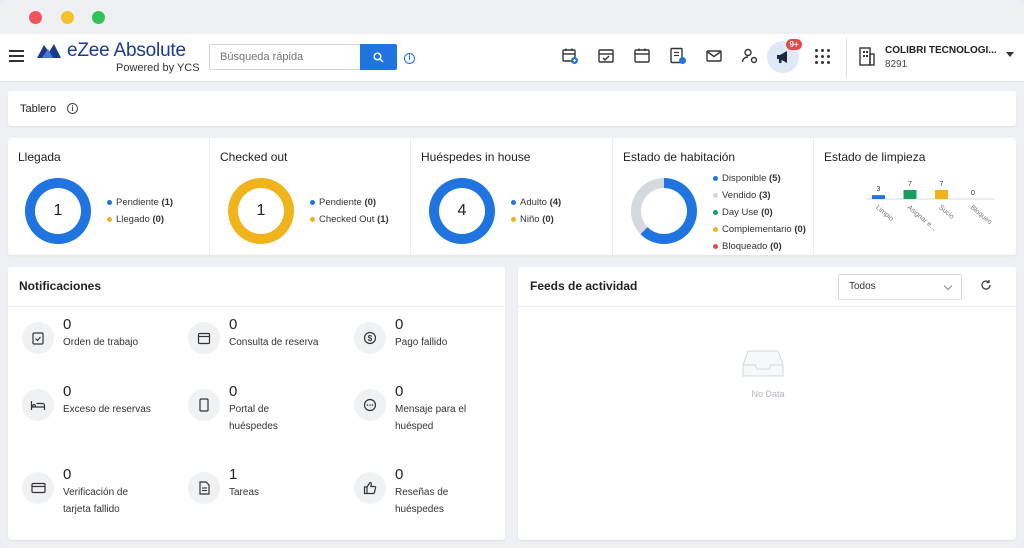 The height and width of the screenshot is (548, 1024). Describe the element at coordinates (274, 342) in the screenshot. I see `notification-label: Consulta de reserva` at that location.